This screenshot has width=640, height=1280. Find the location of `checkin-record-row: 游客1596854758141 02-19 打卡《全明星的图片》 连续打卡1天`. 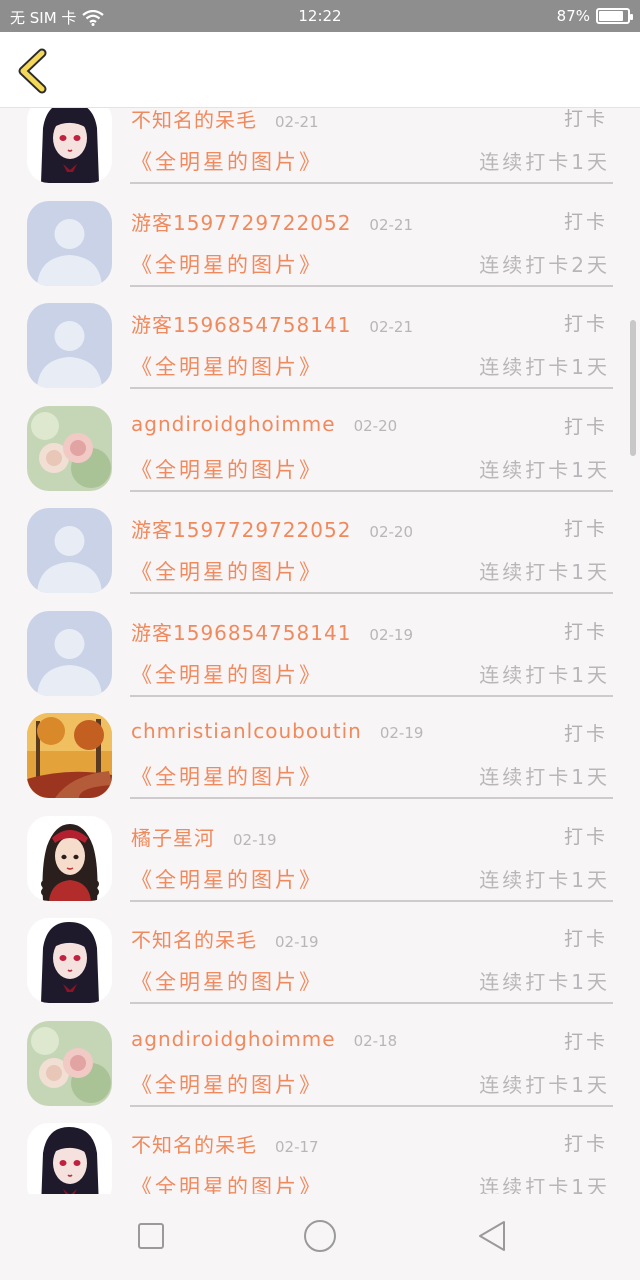

checkin-record-row: 游客1596854758141 02-19 打卡《全明星的图片》 连续打卡1天 is located at coordinates (320, 646).